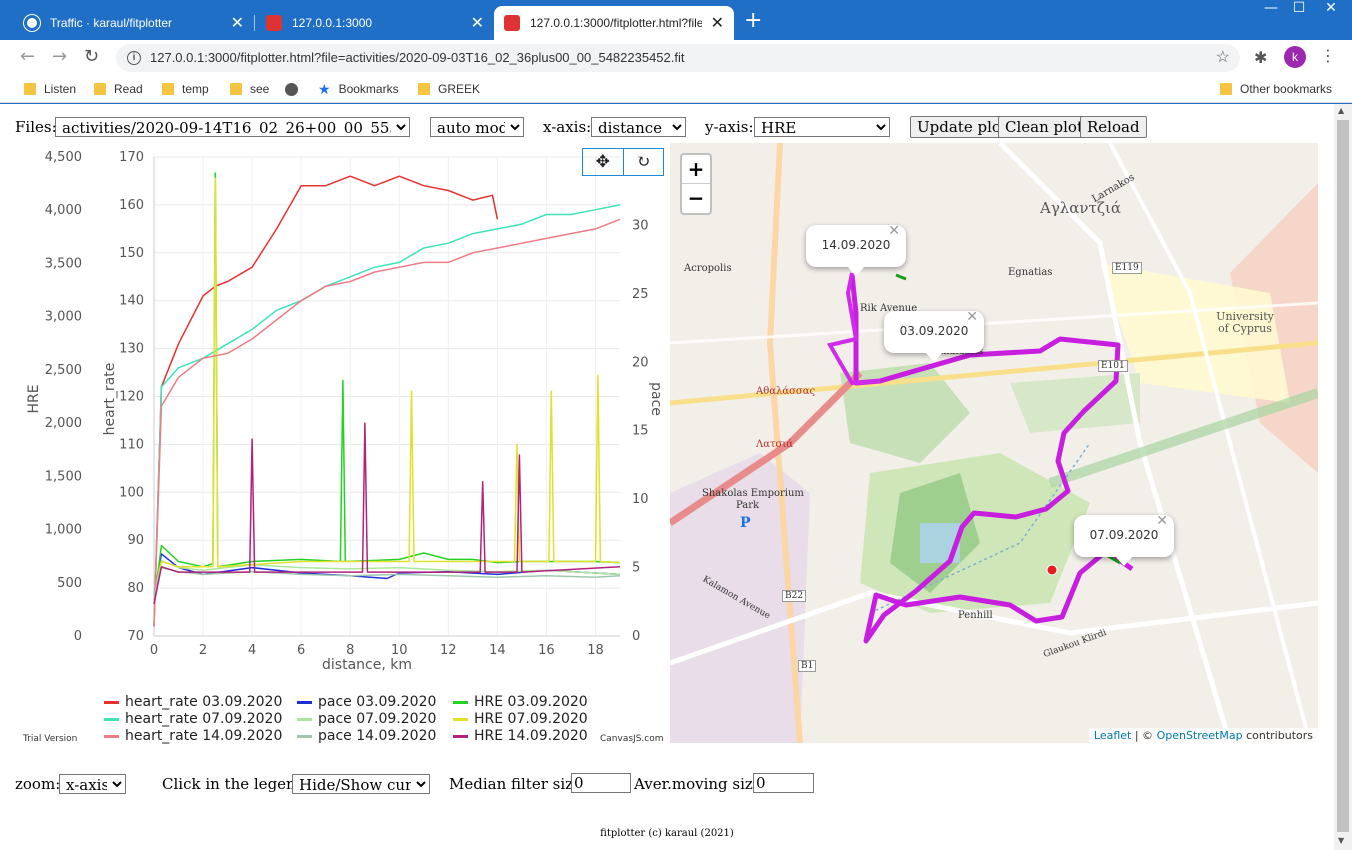  Describe the element at coordinates (640, 225) in the screenshot. I see `tick-label: 30` at that location.